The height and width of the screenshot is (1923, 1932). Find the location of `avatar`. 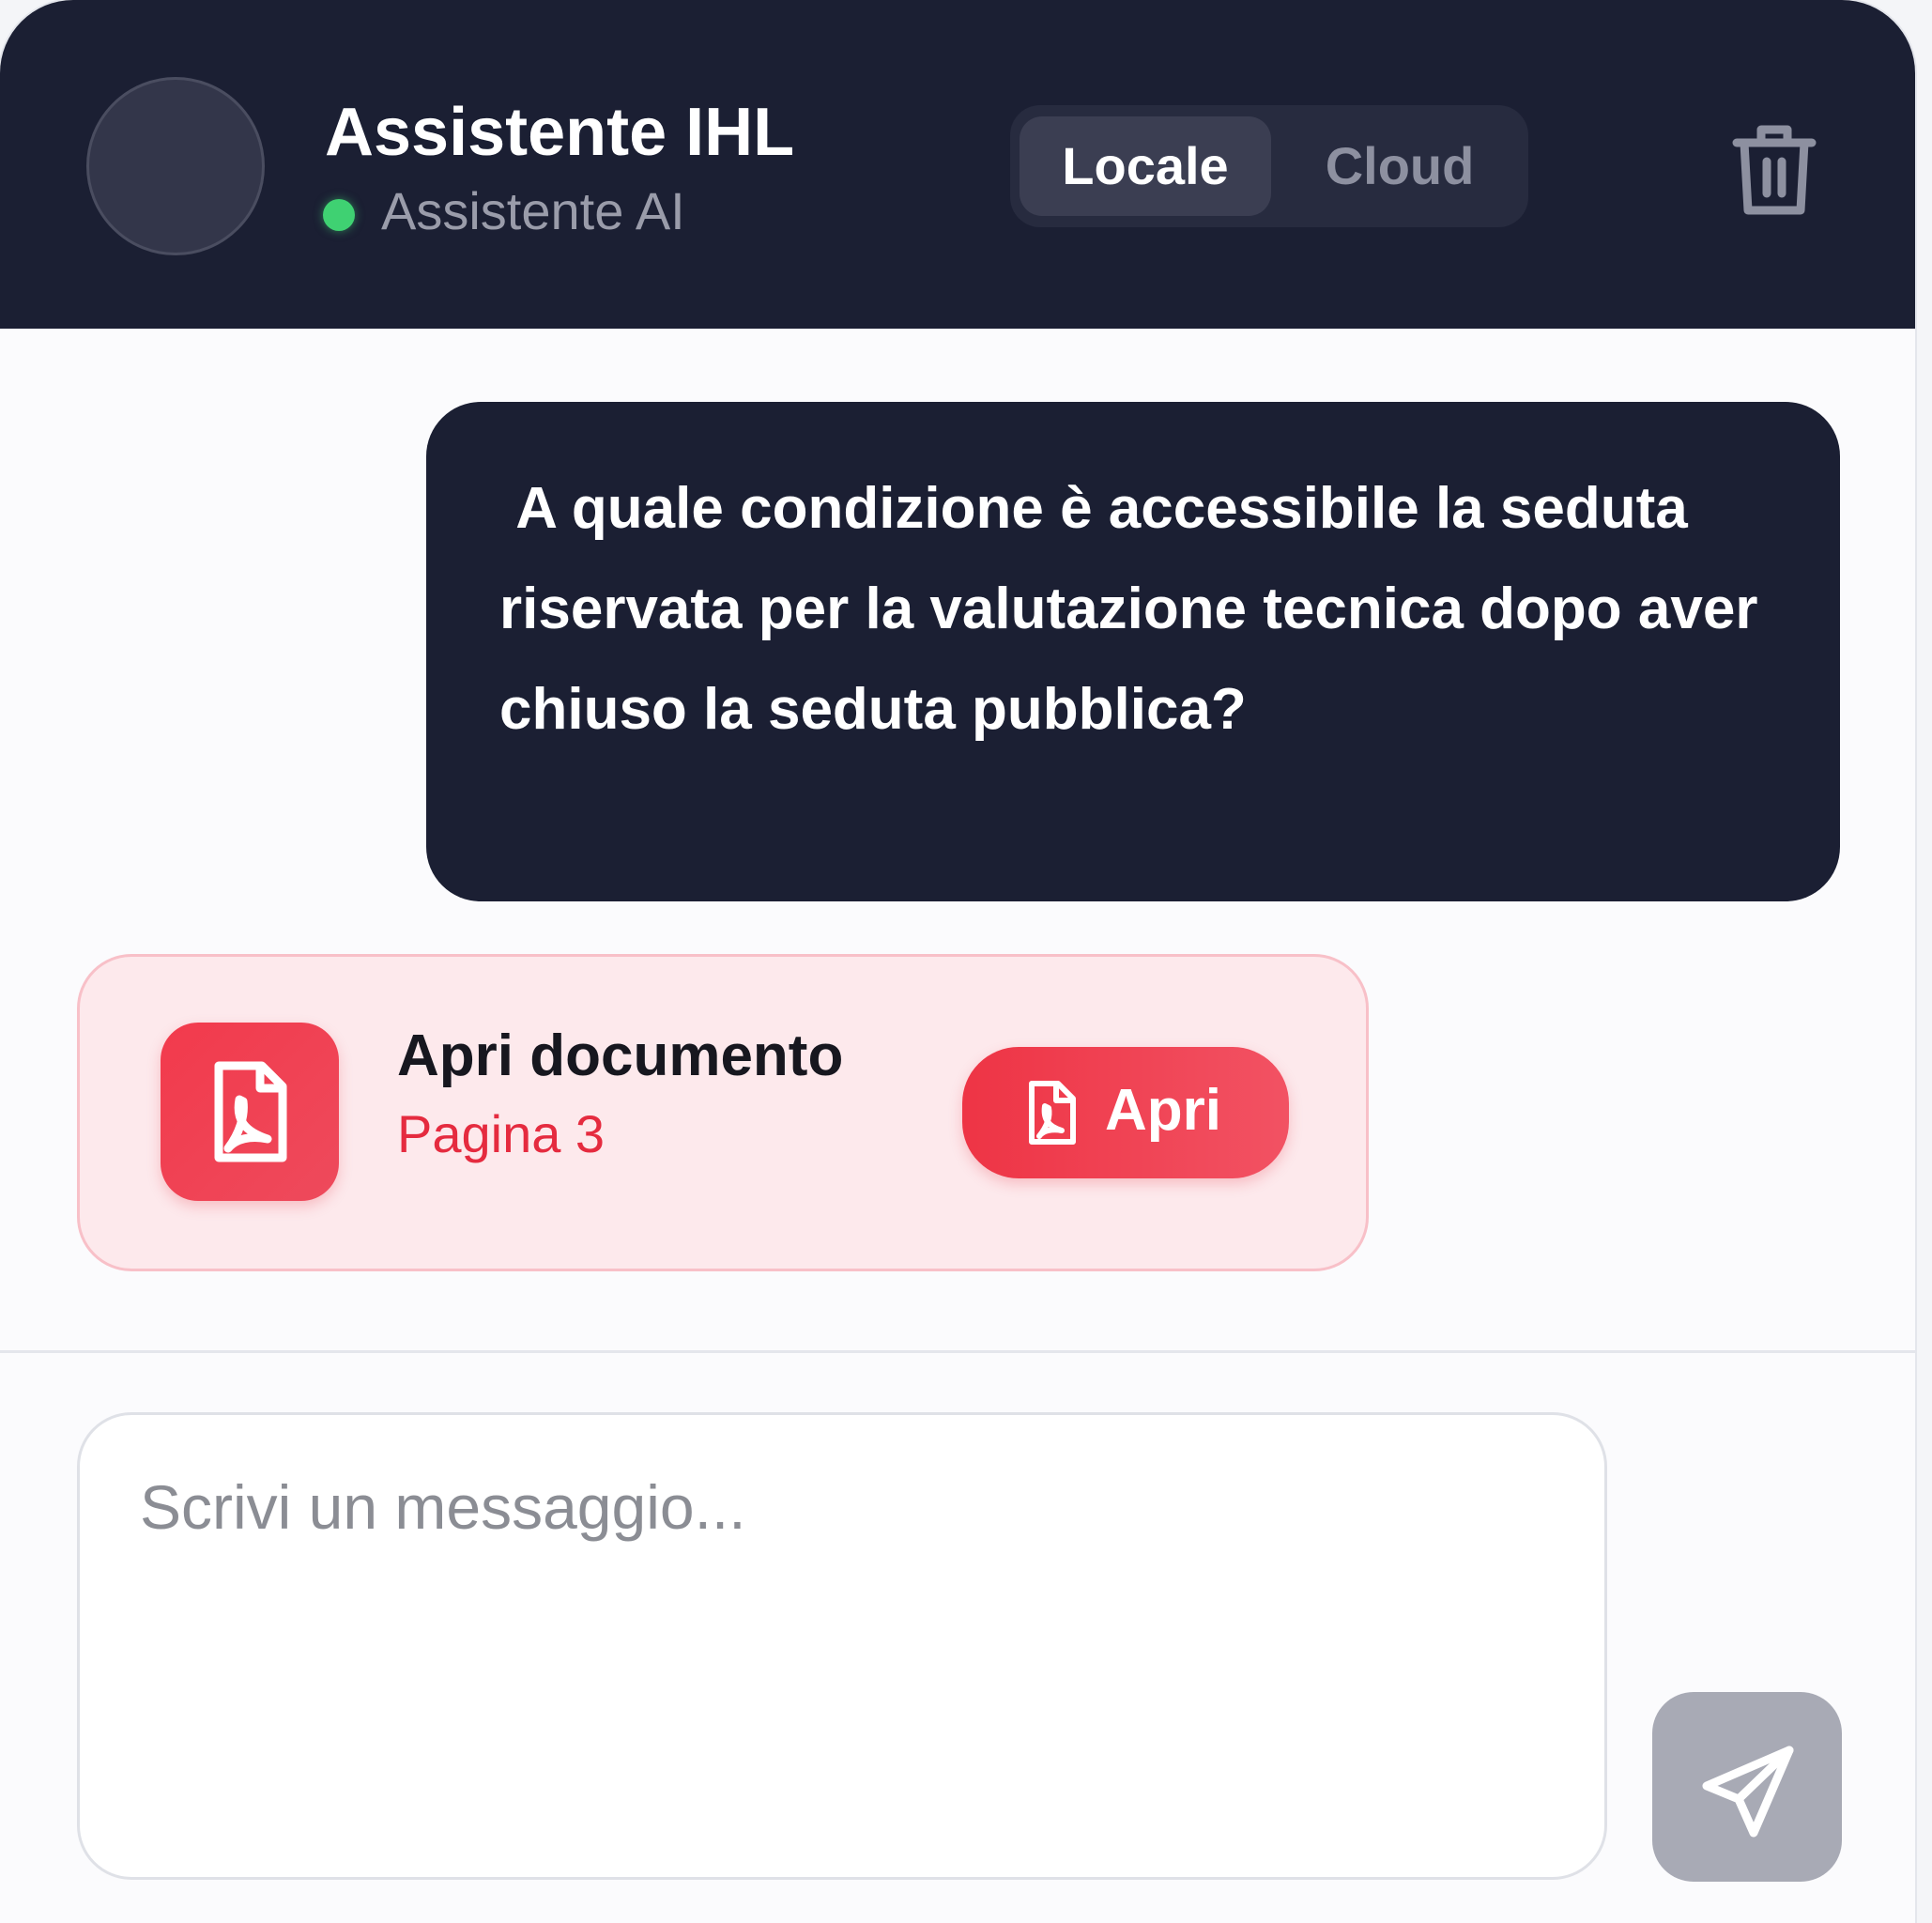

avatar is located at coordinates (176, 166).